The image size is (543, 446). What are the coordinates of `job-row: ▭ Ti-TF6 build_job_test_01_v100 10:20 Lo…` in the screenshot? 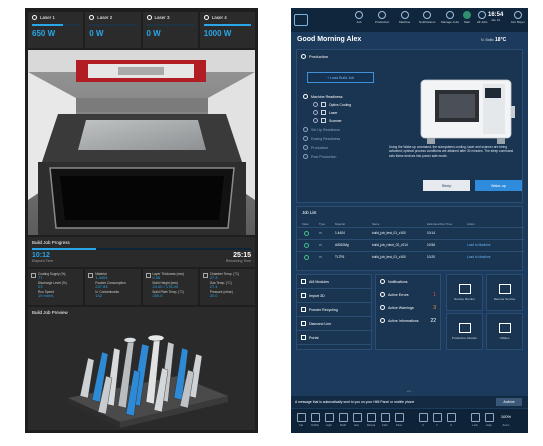 It's located at (410, 256).